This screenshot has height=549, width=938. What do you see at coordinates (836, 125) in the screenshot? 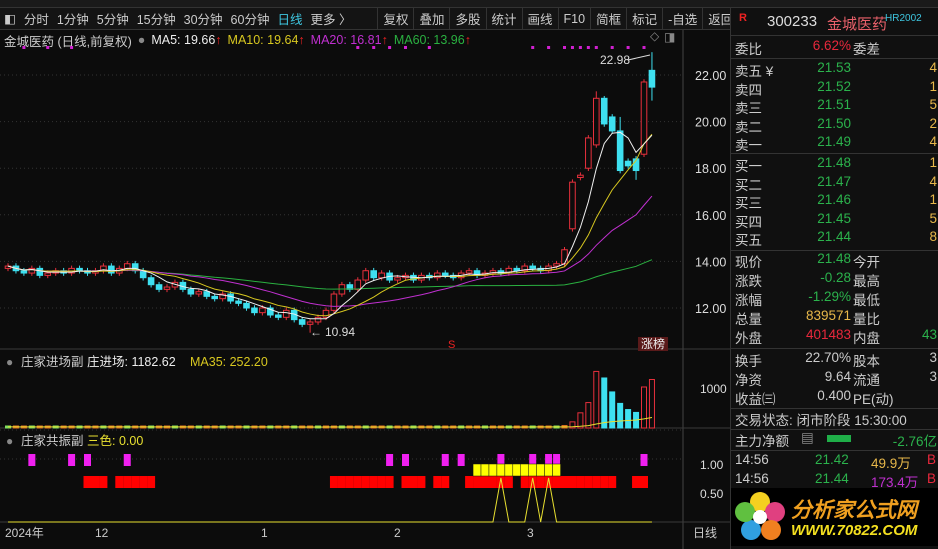
I see `ask-row: 卖二 21.50 2` at bounding box center [836, 125].